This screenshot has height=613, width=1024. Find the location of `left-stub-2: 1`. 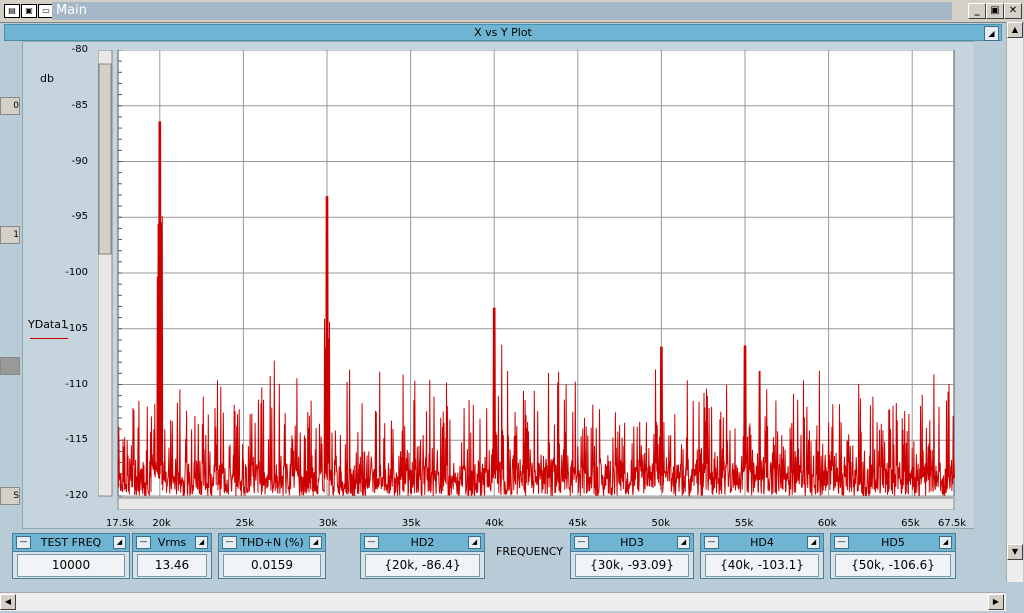

left-stub-2: 1 is located at coordinates (10, 235).